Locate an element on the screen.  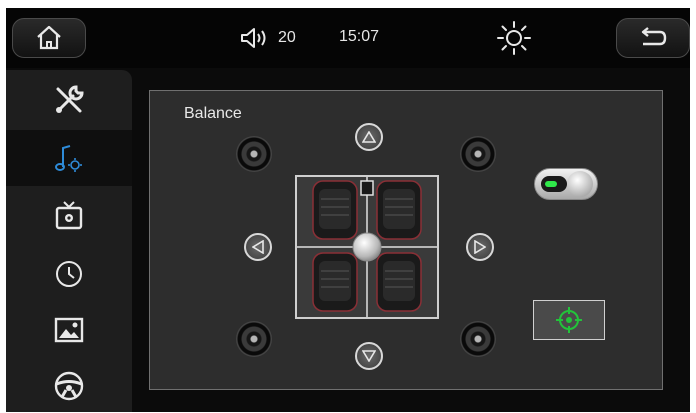
seat-rear-left is located at coordinates (335, 282).